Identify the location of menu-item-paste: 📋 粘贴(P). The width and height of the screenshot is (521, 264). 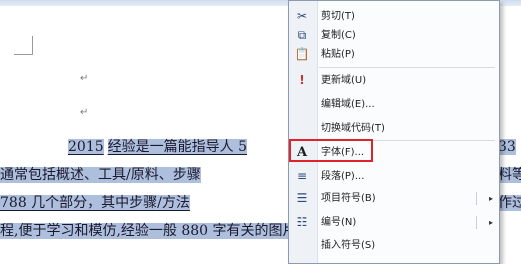
(394, 54).